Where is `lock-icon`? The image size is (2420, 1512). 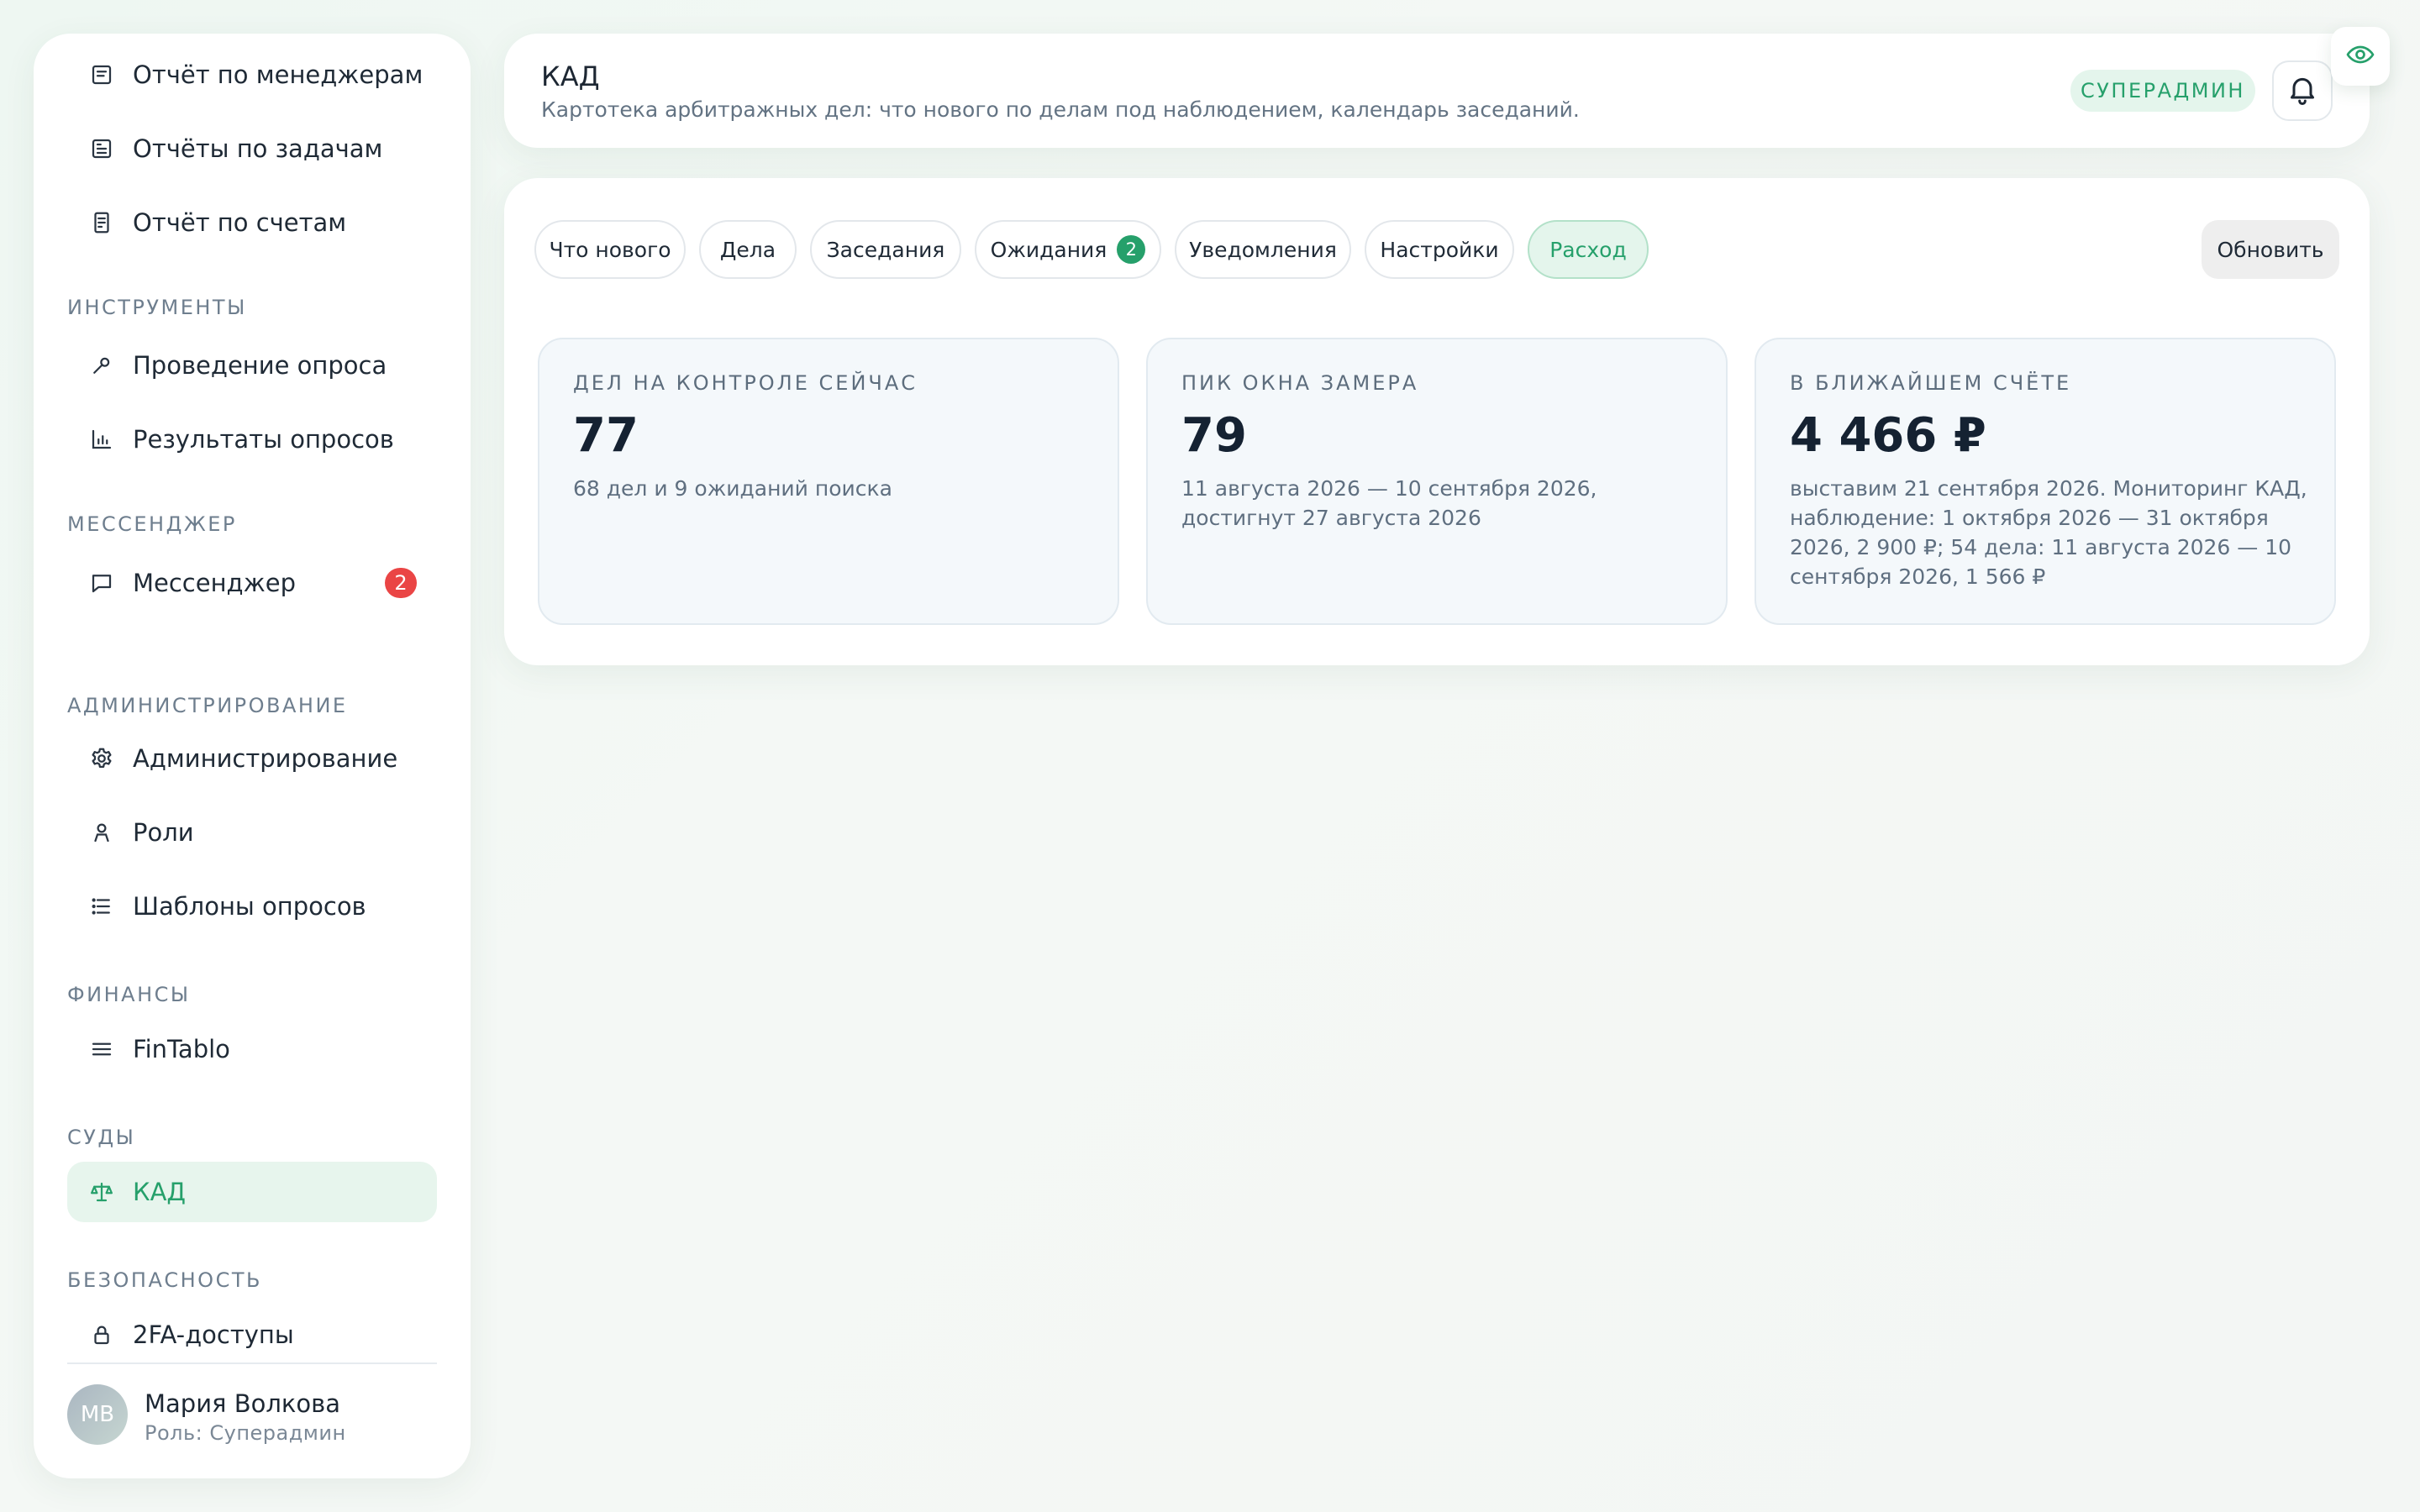
lock-icon is located at coordinates (101, 1334).